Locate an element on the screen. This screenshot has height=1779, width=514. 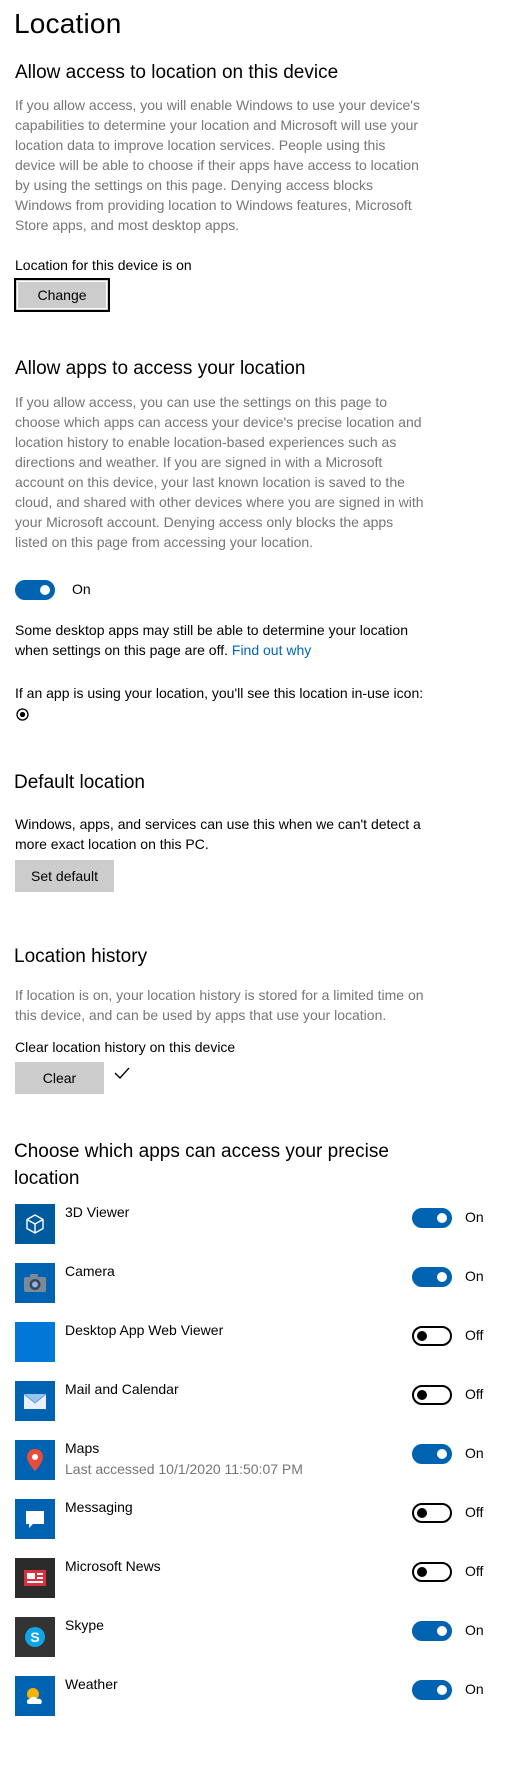
page-title: Location is located at coordinates (68, 23).